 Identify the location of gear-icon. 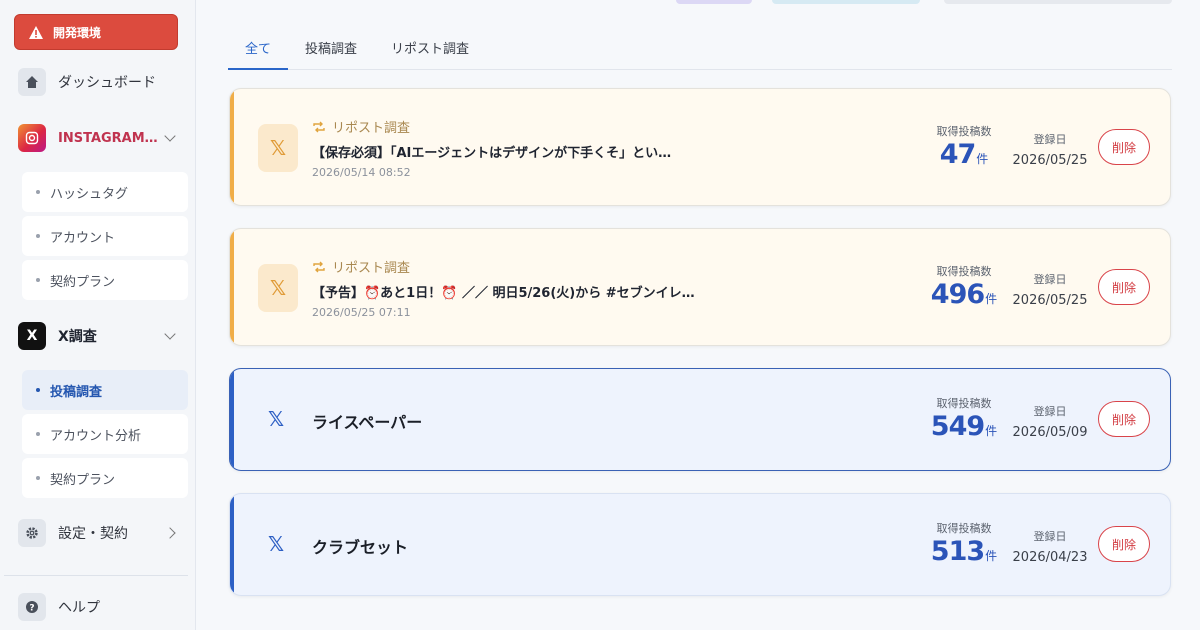
(32, 533).